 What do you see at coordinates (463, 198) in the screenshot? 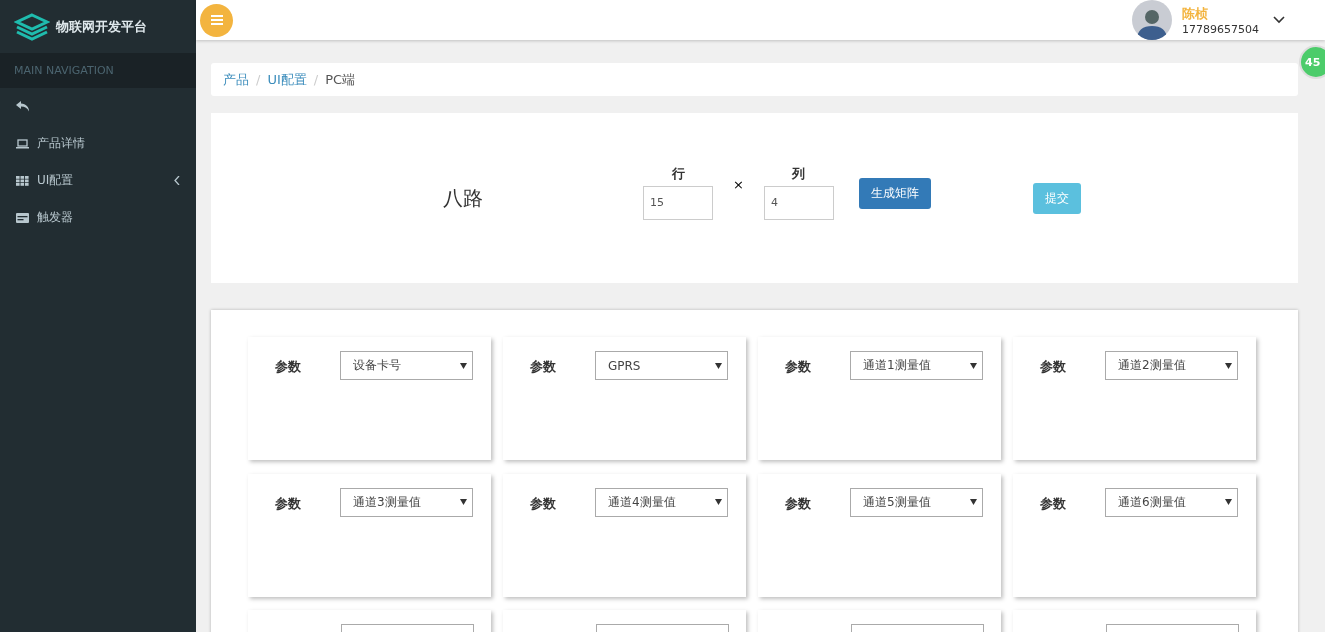
I see `panel-title: 八路` at bounding box center [463, 198].